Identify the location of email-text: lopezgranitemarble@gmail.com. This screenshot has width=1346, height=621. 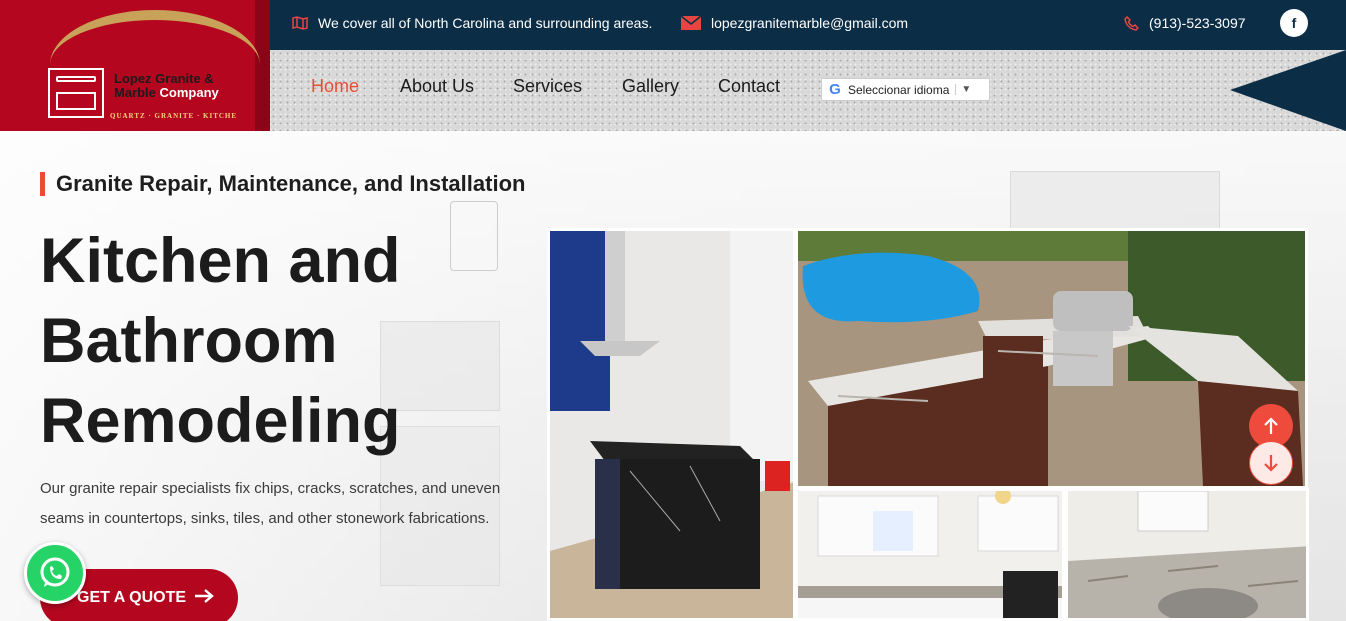
(809, 23).